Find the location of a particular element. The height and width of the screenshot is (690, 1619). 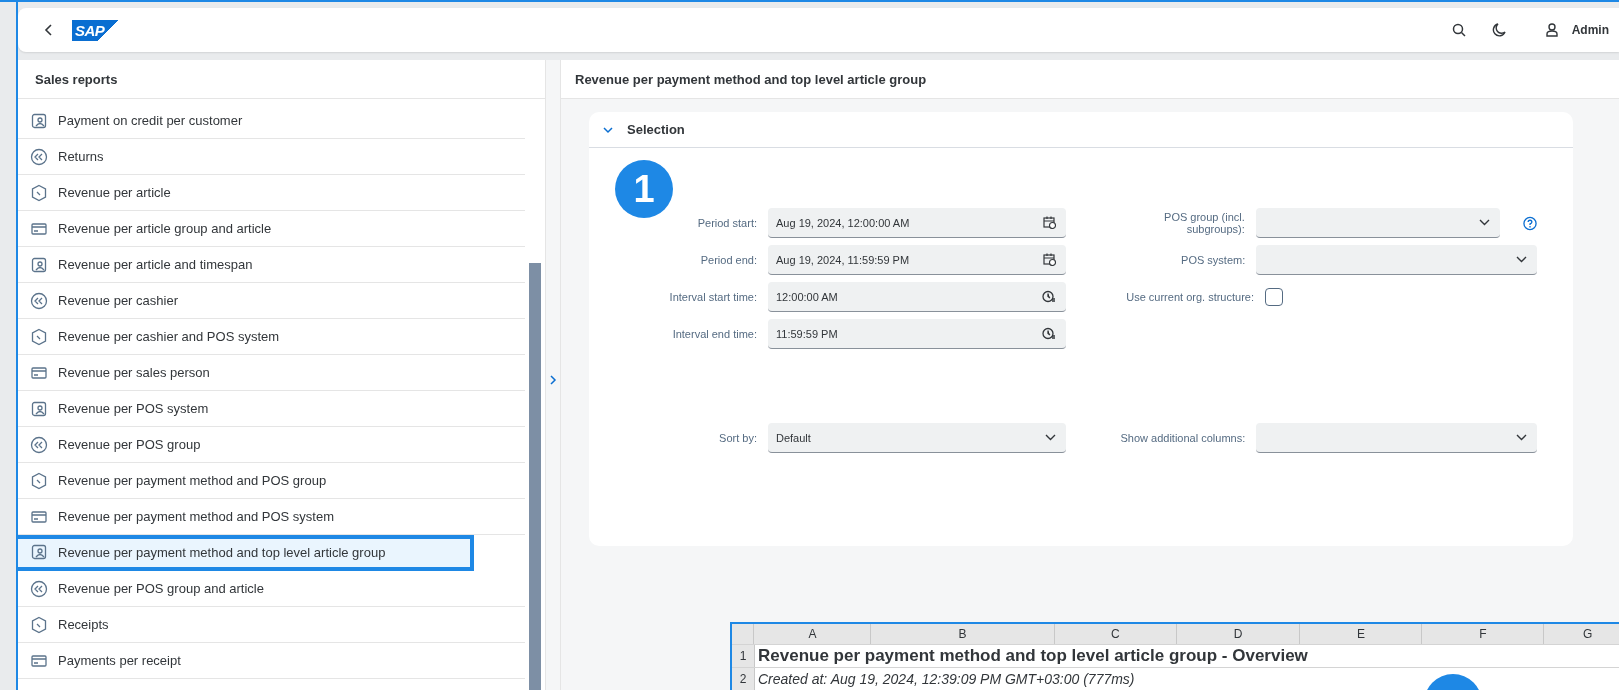

report-list-item: Revenue per article is located at coordinates (271, 193).